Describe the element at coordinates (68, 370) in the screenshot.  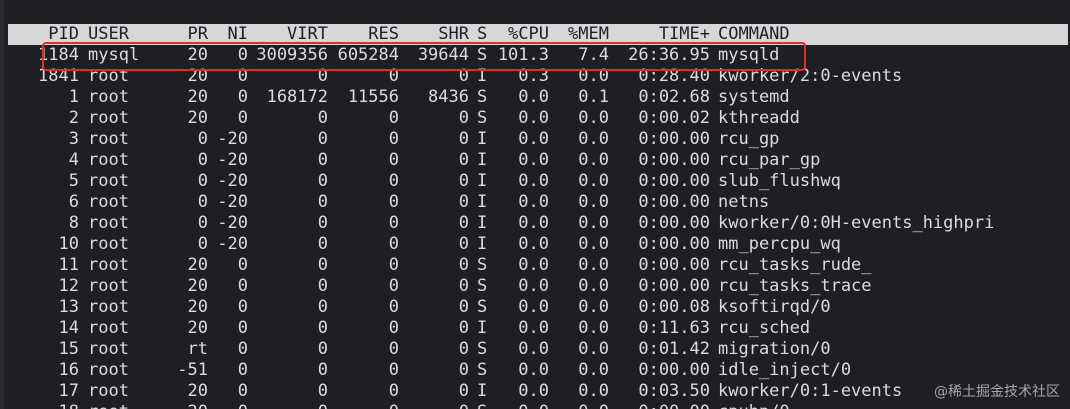
I see `process-pid: 16` at that location.